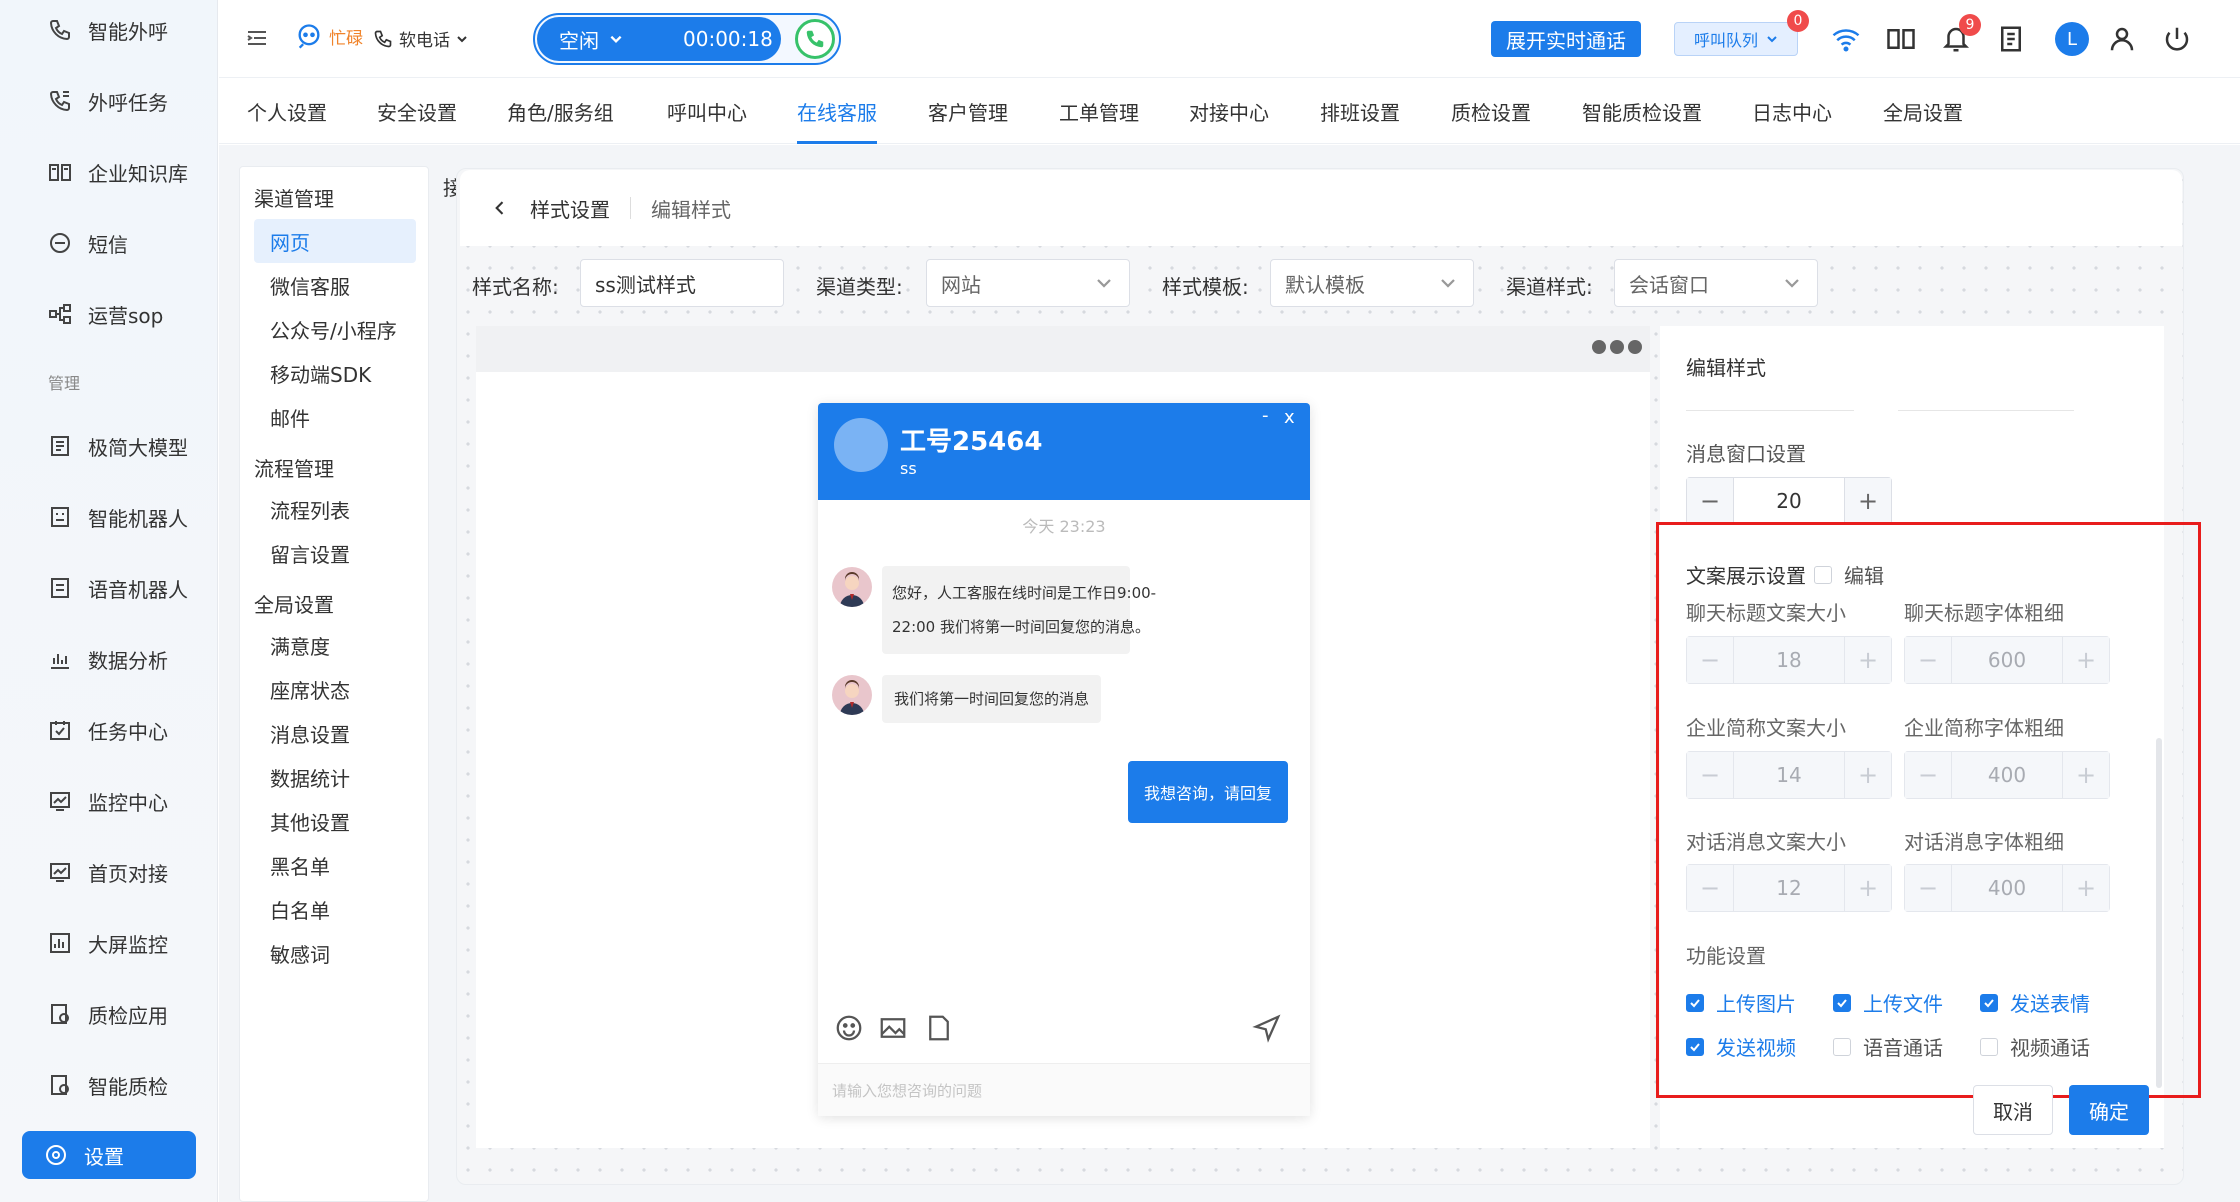  I want to click on call-status-dropdown: 空闲 00:00:18, so click(659, 39).